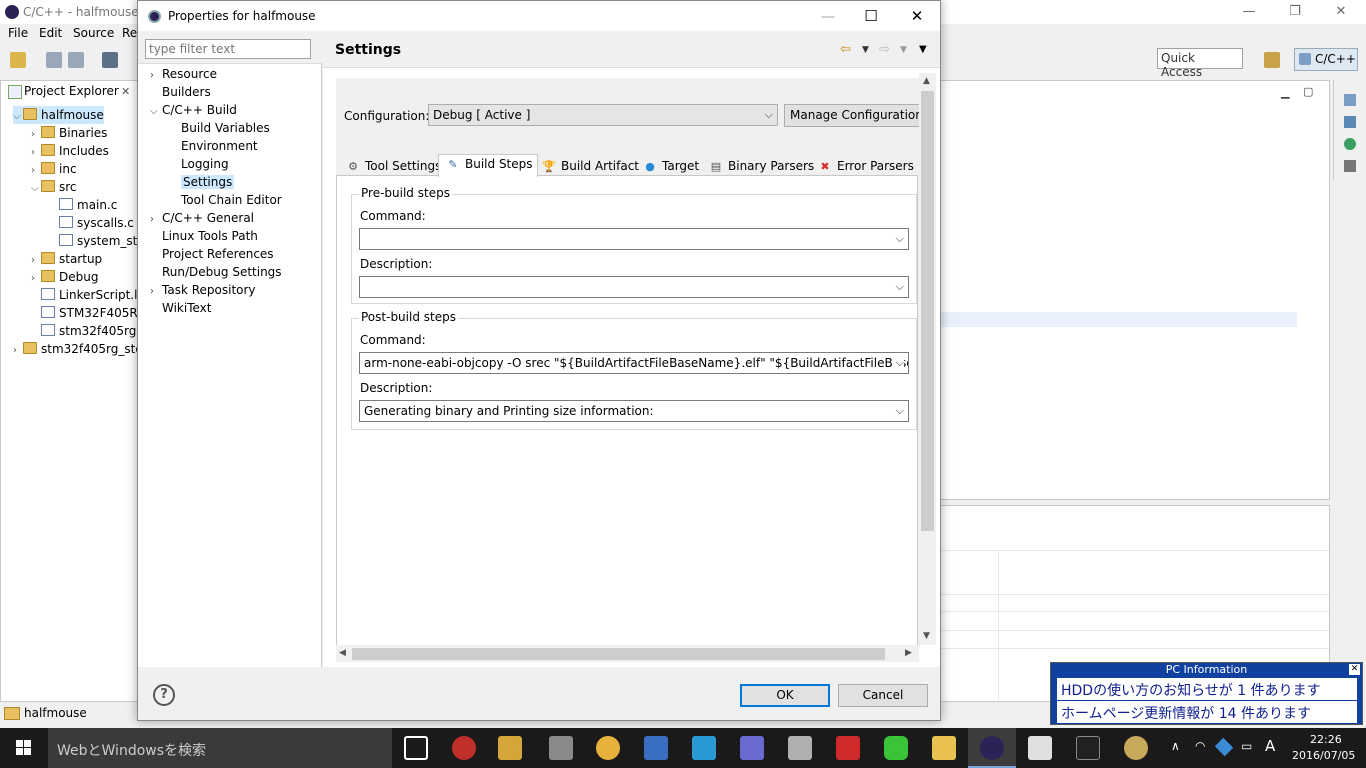 This screenshot has width=1366, height=768. What do you see at coordinates (193, 110) in the screenshot?
I see `nav-item: ⌵ C/C++ Build` at bounding box center [193, 110].